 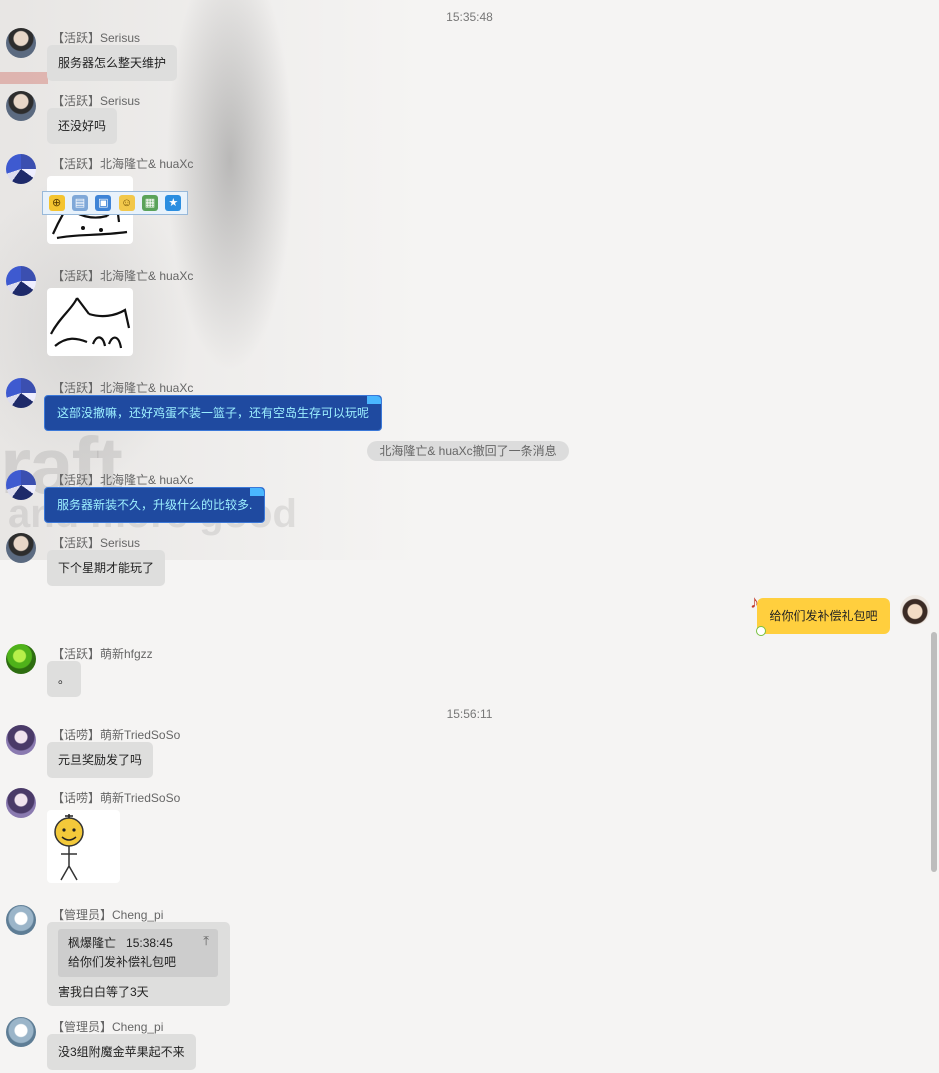 I want to click on message-text: 服务器新装不久，升级什么的比较多., so click(x=155, y=505).